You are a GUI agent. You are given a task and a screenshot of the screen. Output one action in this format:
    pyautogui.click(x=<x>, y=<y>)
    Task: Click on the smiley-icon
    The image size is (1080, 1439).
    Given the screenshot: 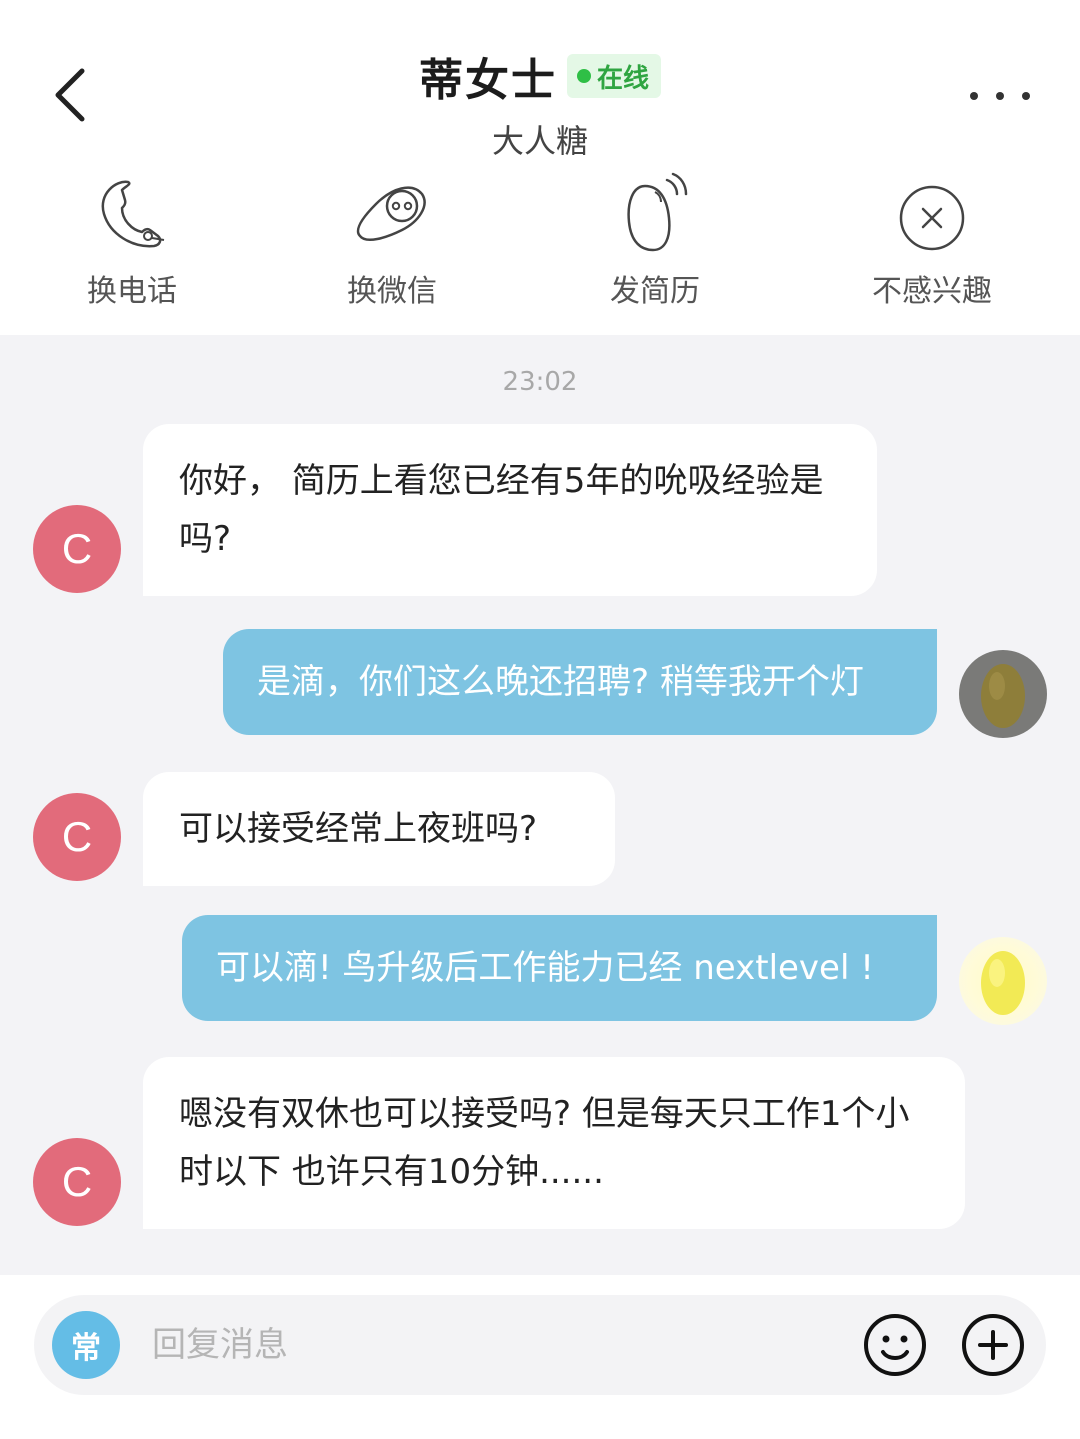 What is the action you would take?
    pyautogui.click(x=895, y=1345)
    